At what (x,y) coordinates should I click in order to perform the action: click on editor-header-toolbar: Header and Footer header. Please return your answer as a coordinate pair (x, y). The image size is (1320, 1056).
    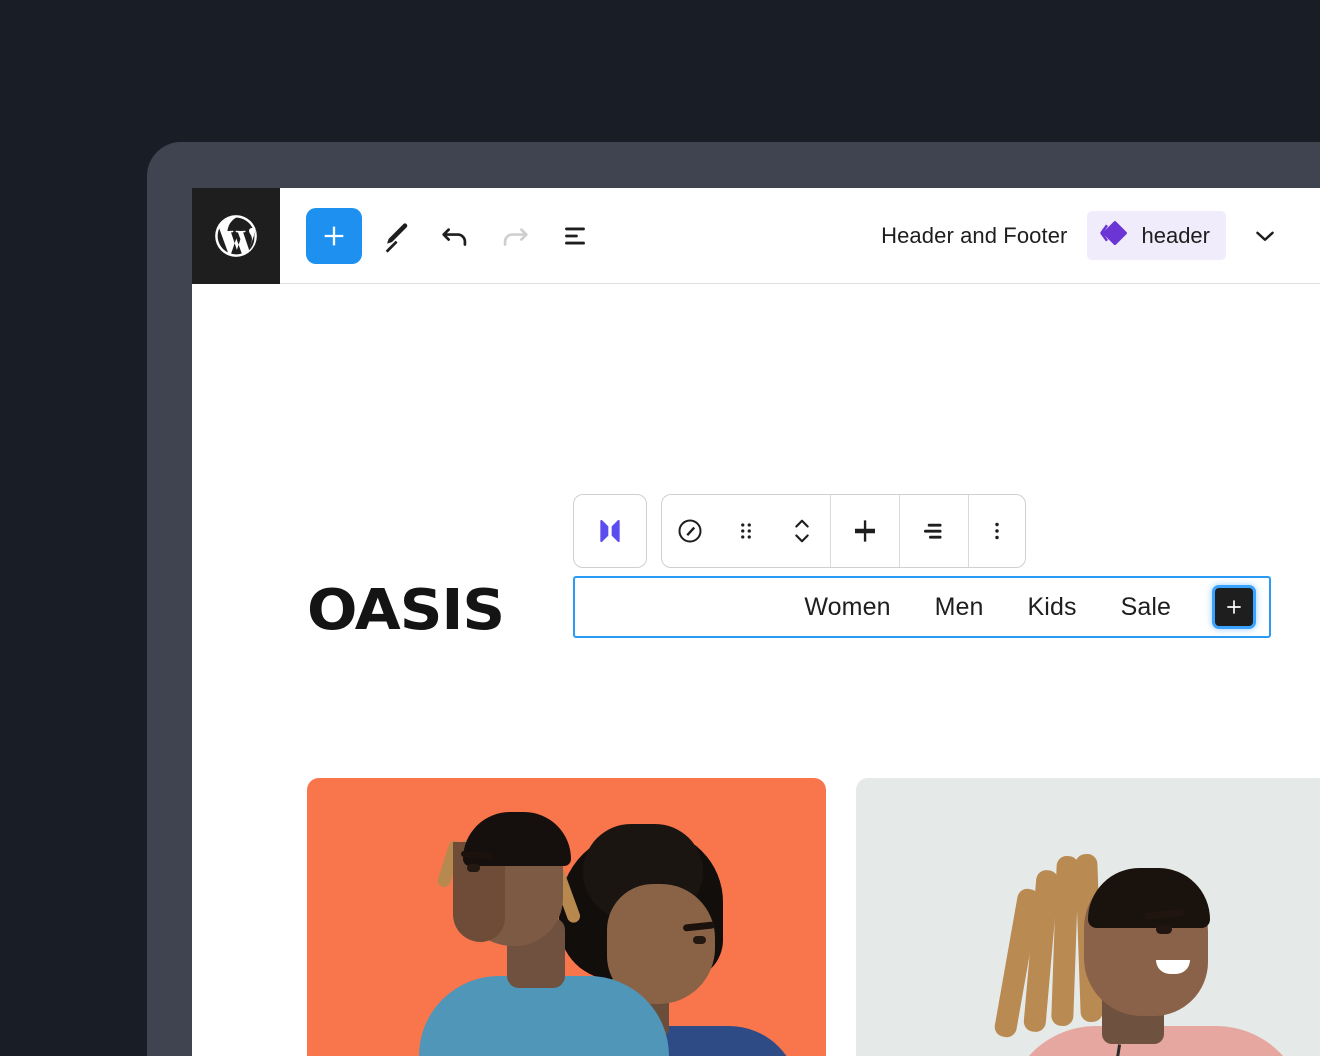
    Looking at the image, I should click on (756, 236).